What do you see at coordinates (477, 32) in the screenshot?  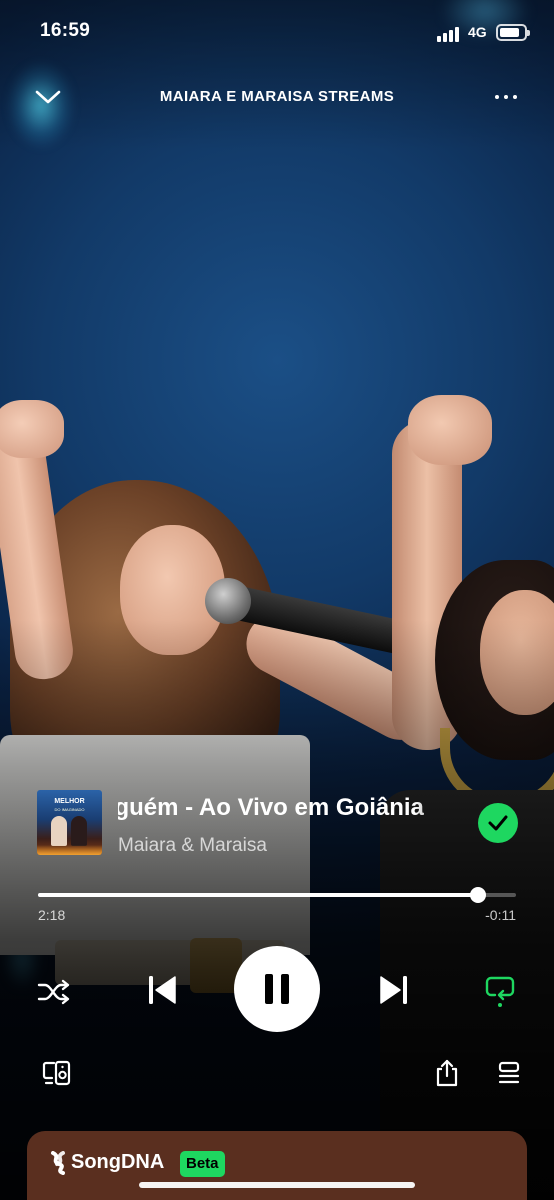 I see `network-type: 4G` at bounding box center [477, 32].